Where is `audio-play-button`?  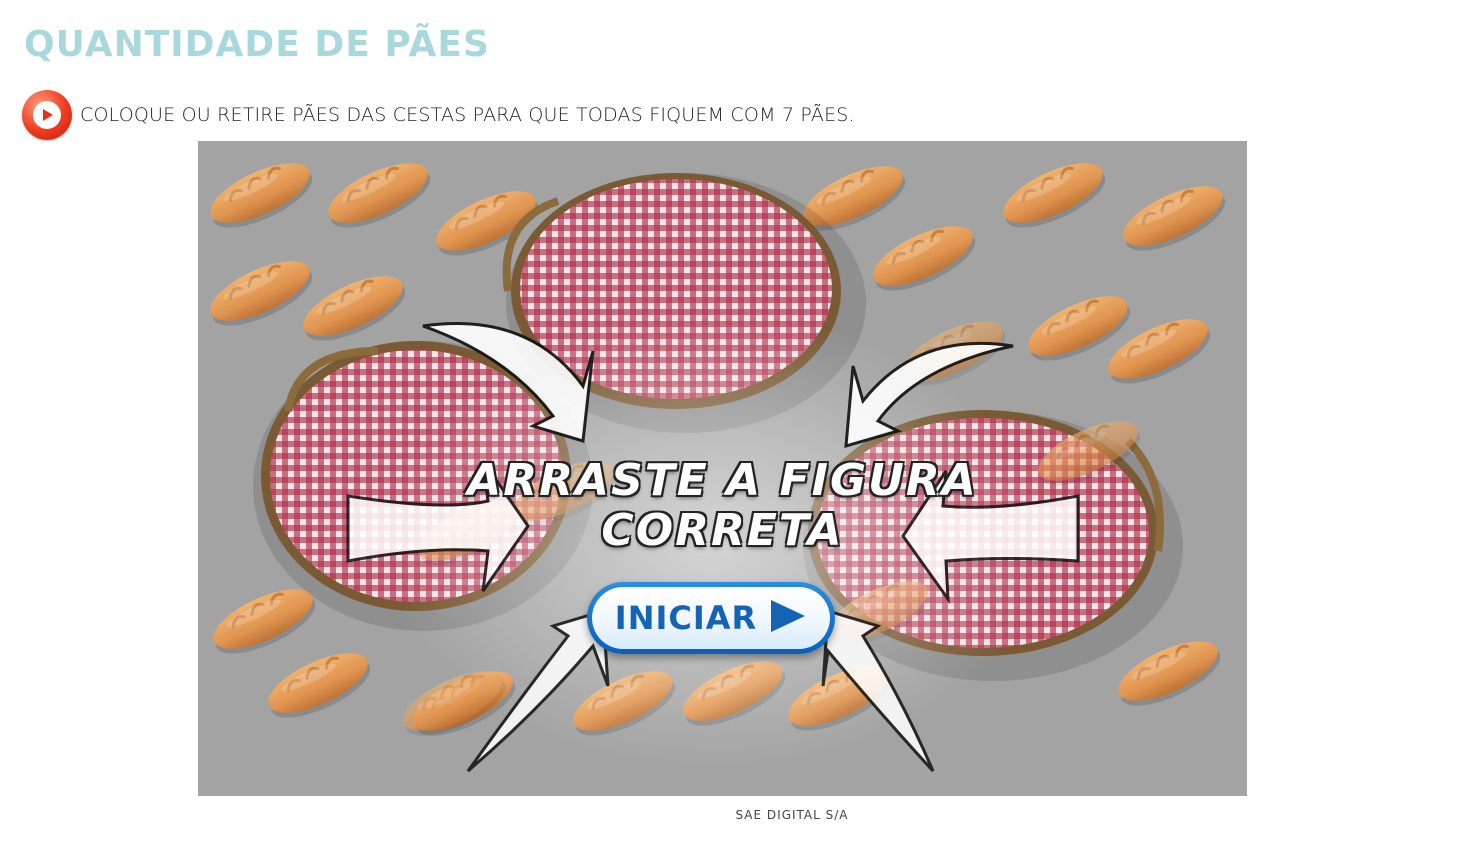
audio-play-button is located at coordinates (47, 115).